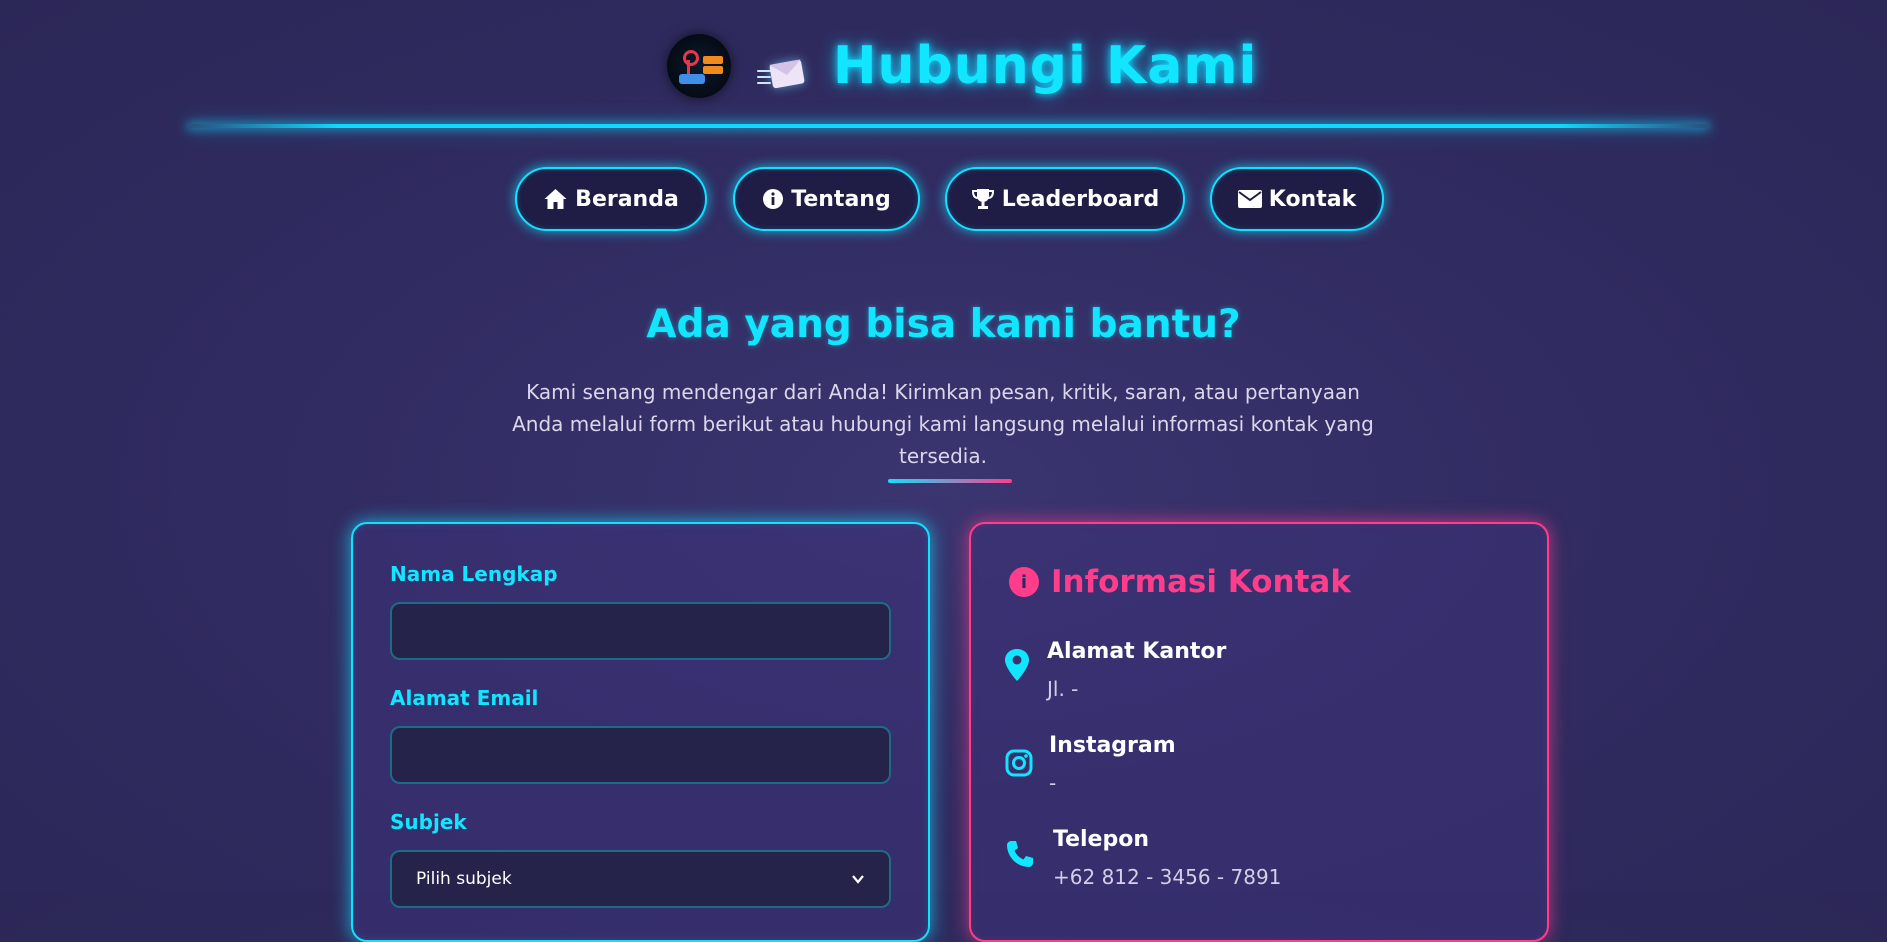 Image resolution: width=1887 pixels, height=942 pixels. What do you see at coordinates (781, 75) in the screenshot?
I see `flying-envelope-icon` at bounding box center [781, 75].